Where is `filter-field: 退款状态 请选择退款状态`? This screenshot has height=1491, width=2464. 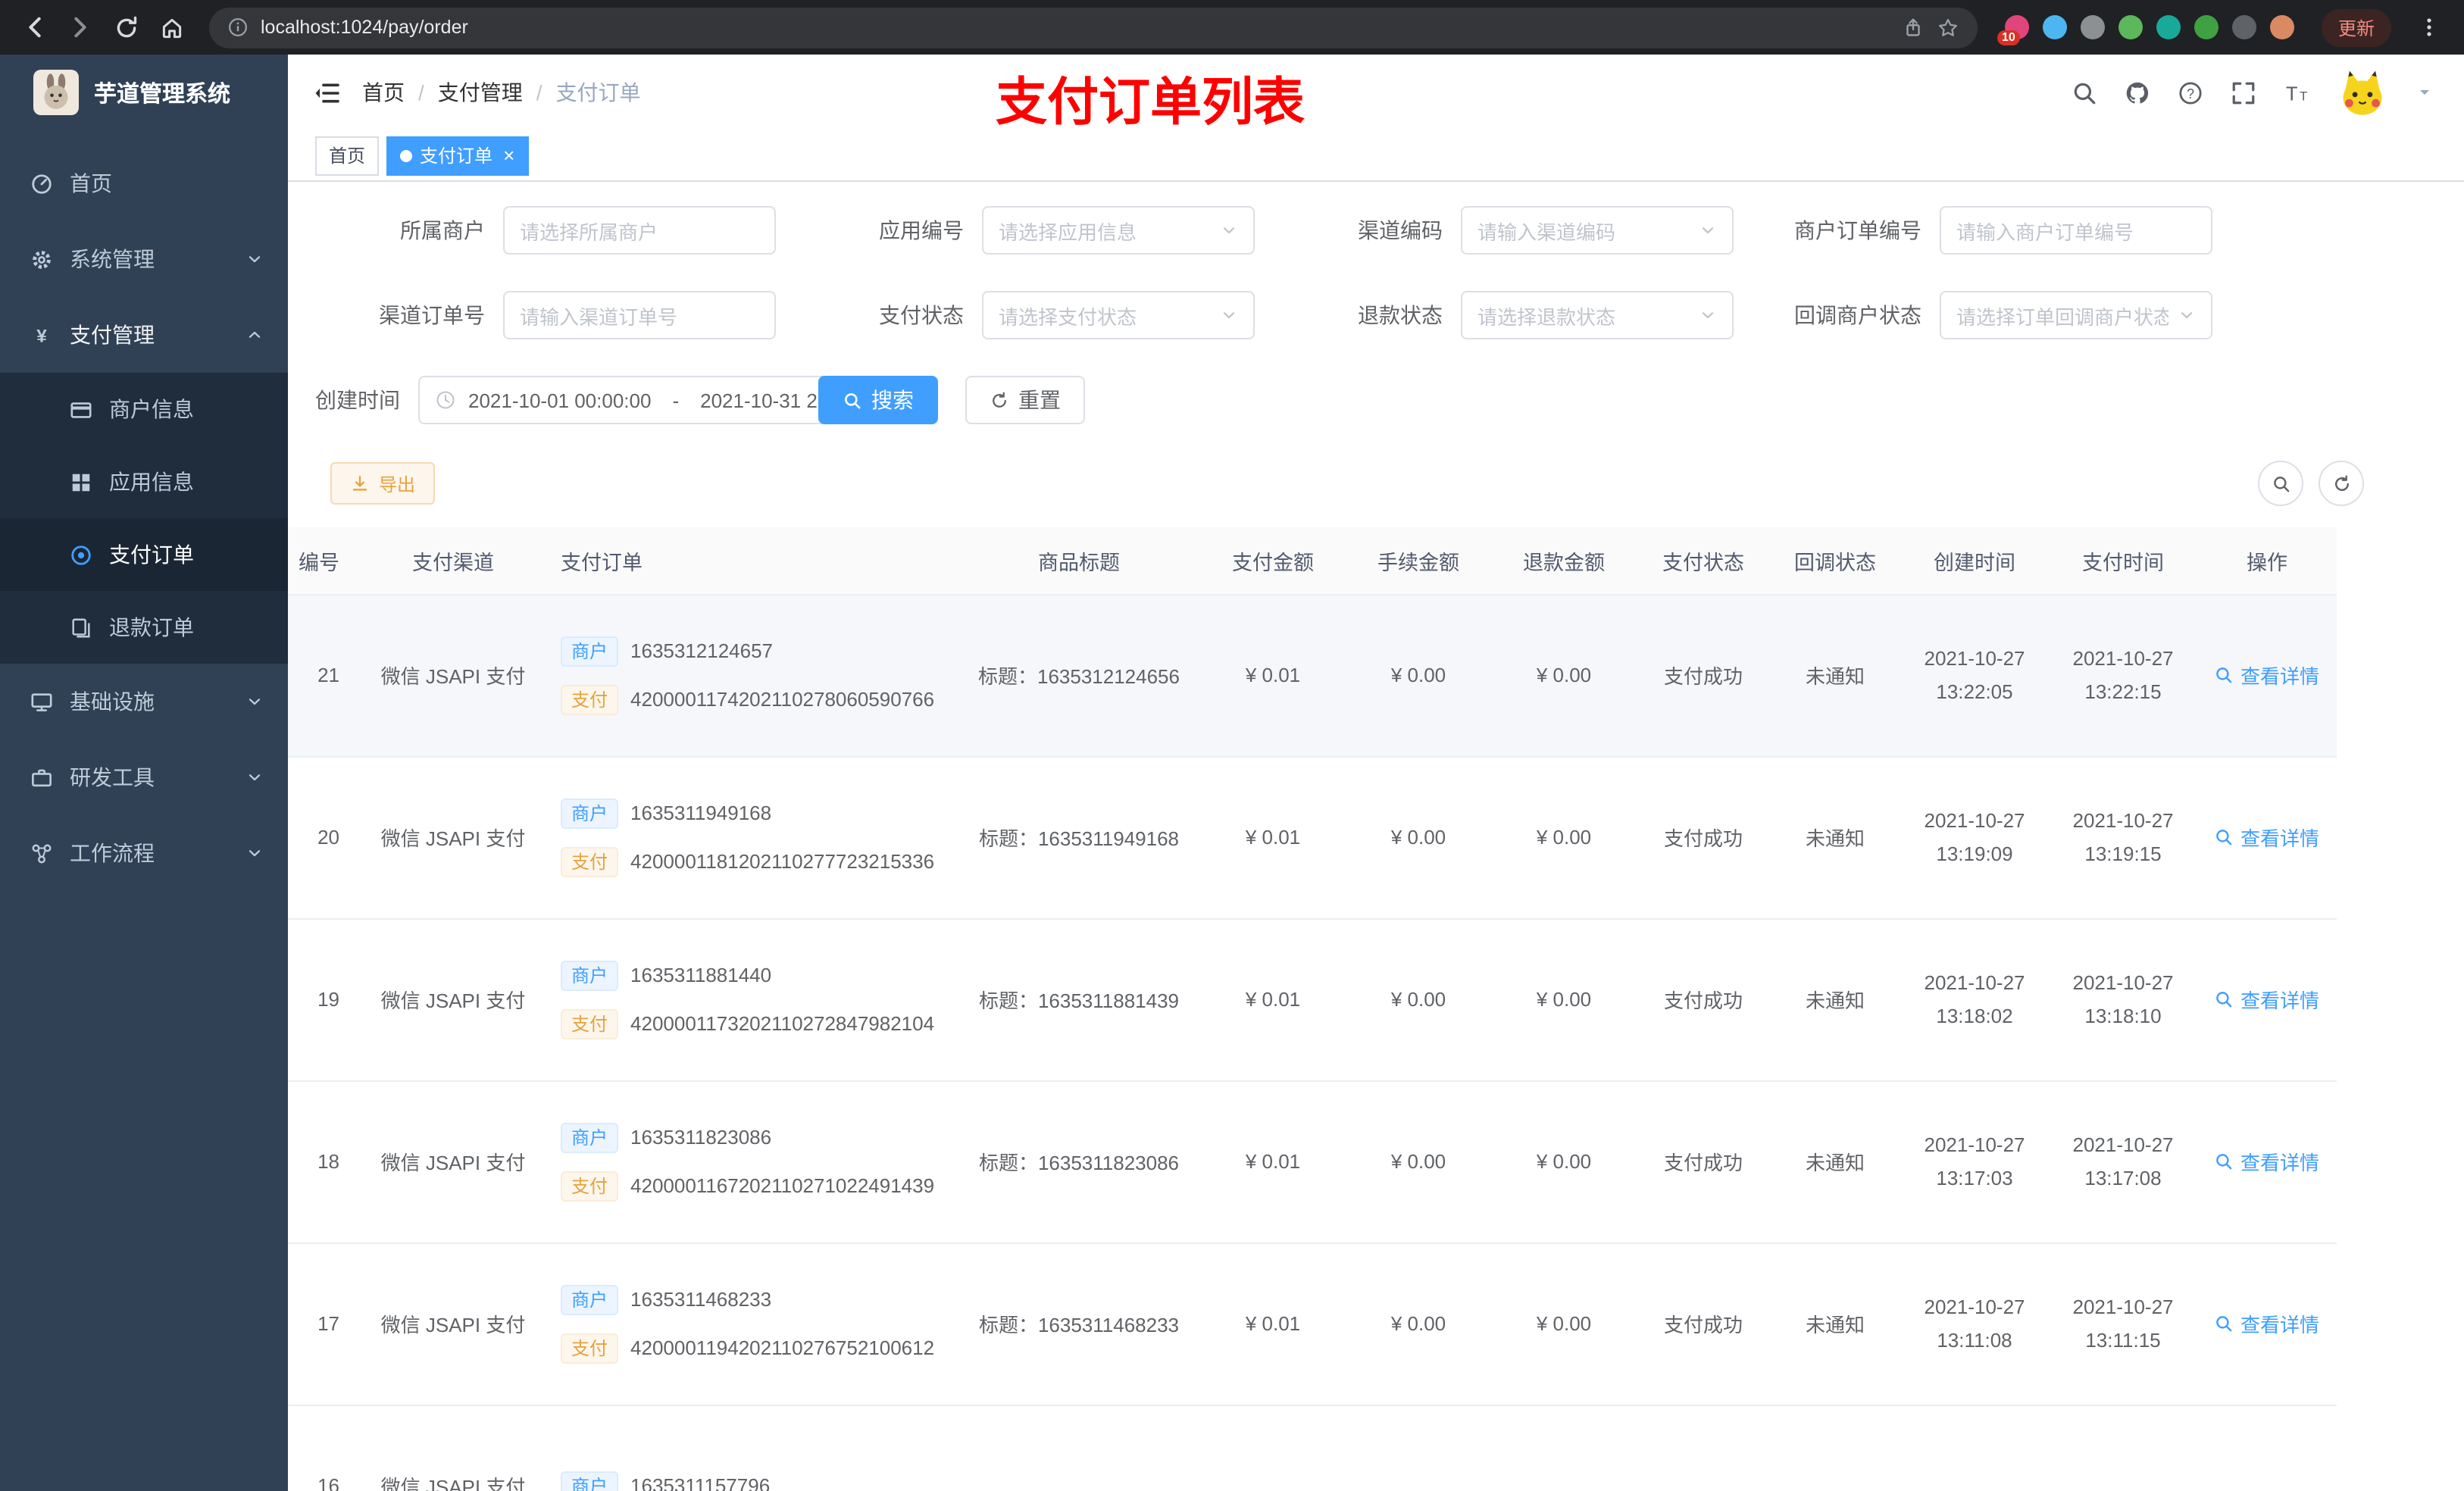
filter-field: 退款状态 请选择退款状态 is located at coordinates (1512, 315).